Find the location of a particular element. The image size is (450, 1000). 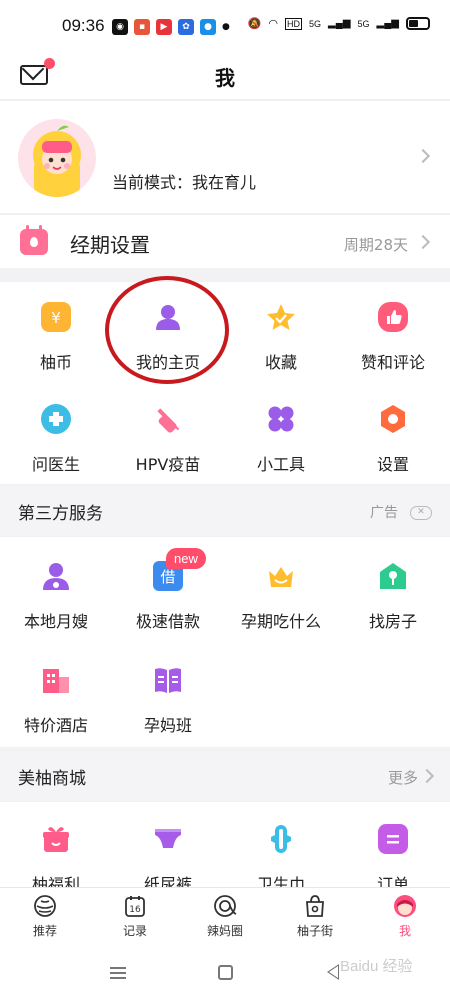

service-item-label: 本地月嫂 is located at coordinates (55, 621).